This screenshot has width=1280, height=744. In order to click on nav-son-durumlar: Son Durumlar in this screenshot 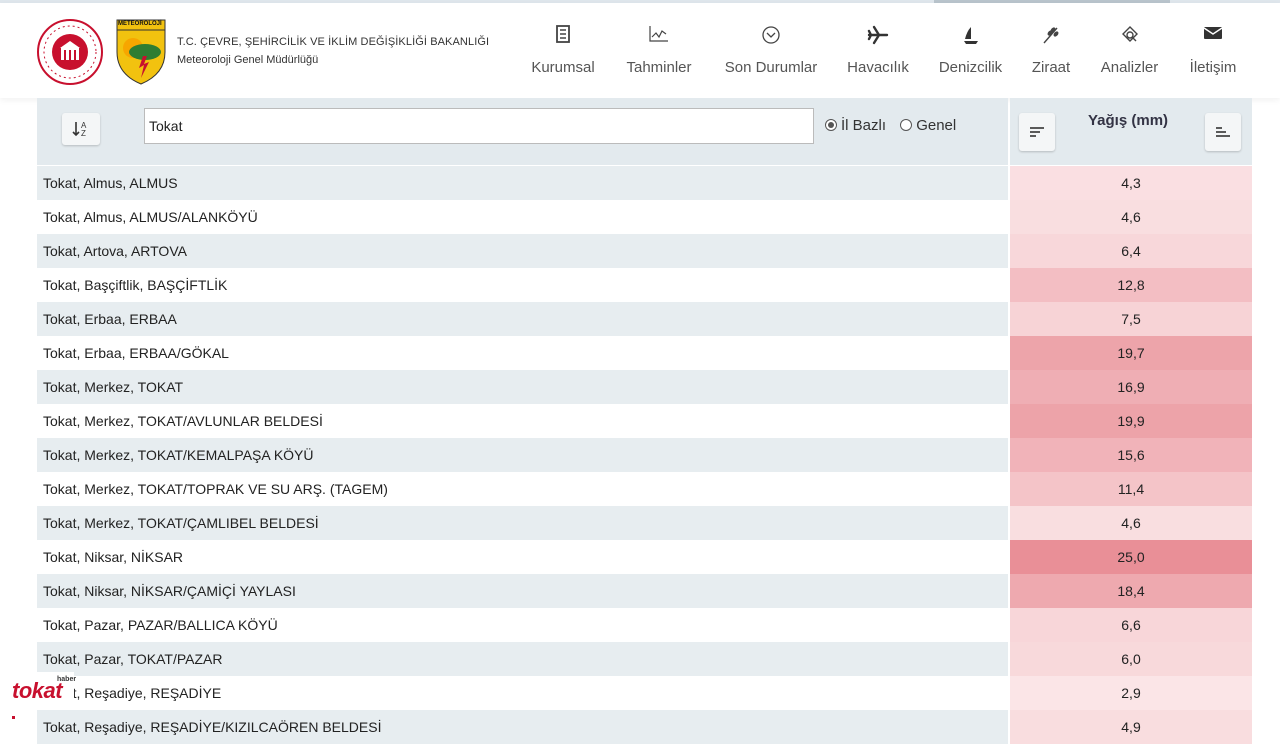, I will do `click(771, 50)`.